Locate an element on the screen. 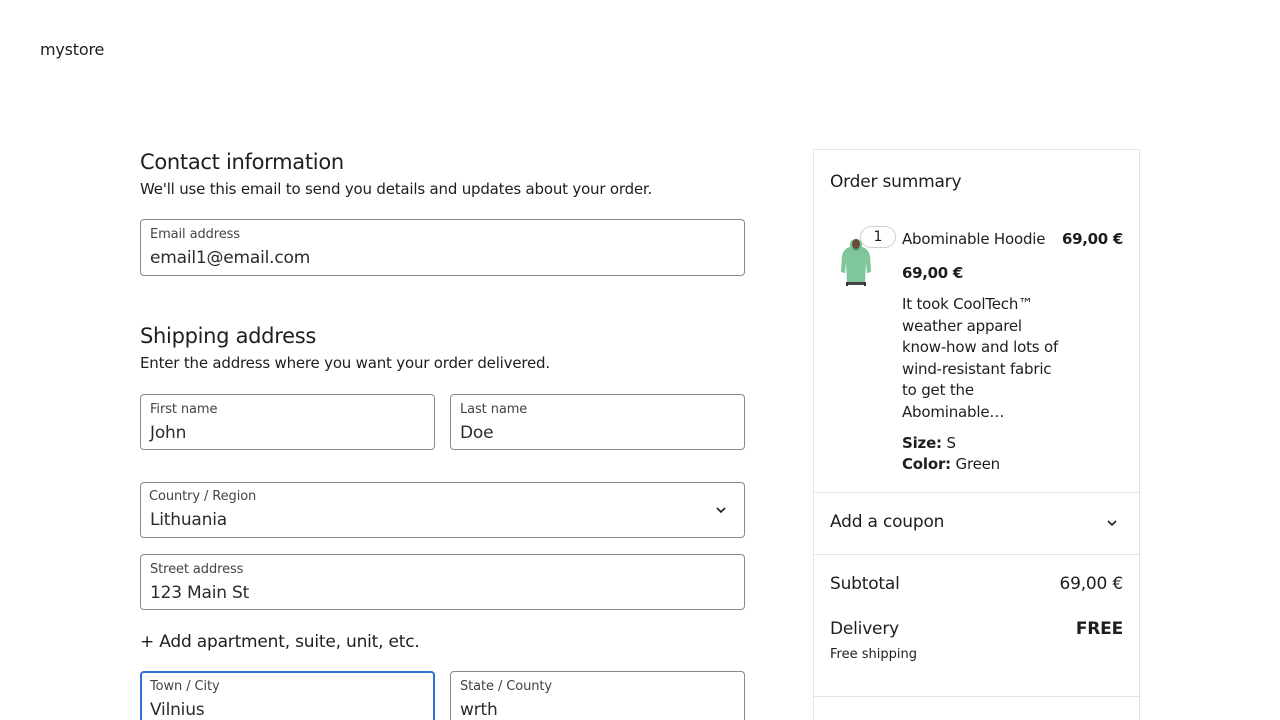  shipping-section-title: Shipping address is located at coordinates (228, 336).